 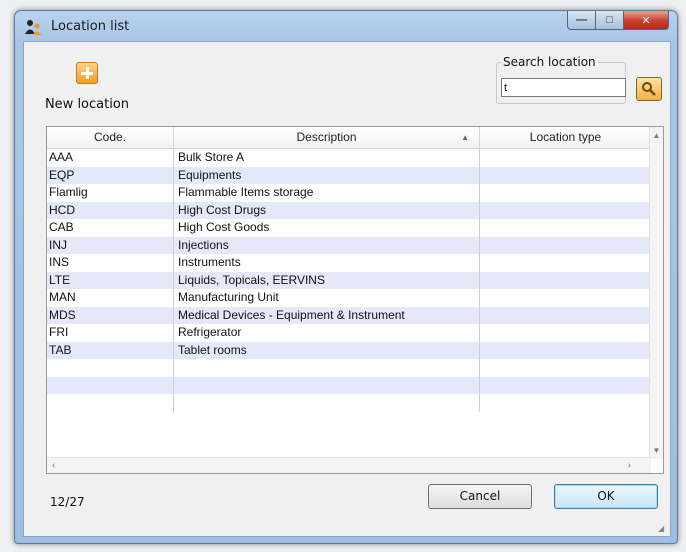 I want to click on search-location-group: Search location, so click(x=561, y=79).